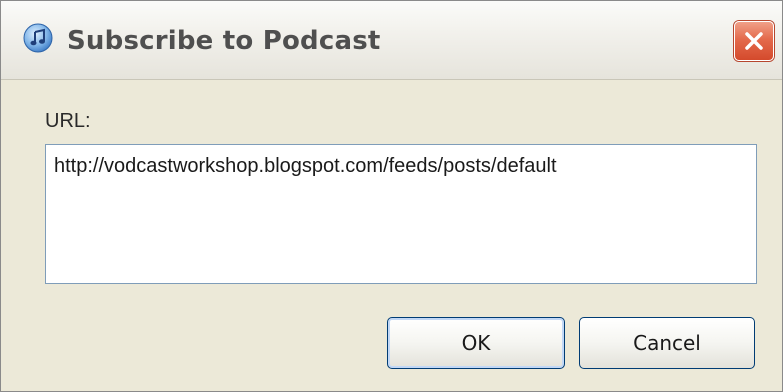 The height and width of the screenshot is (392, 783). Describe the element at coordinates (38, 38) in the screenshot. I see `itunes-icon` at that location.